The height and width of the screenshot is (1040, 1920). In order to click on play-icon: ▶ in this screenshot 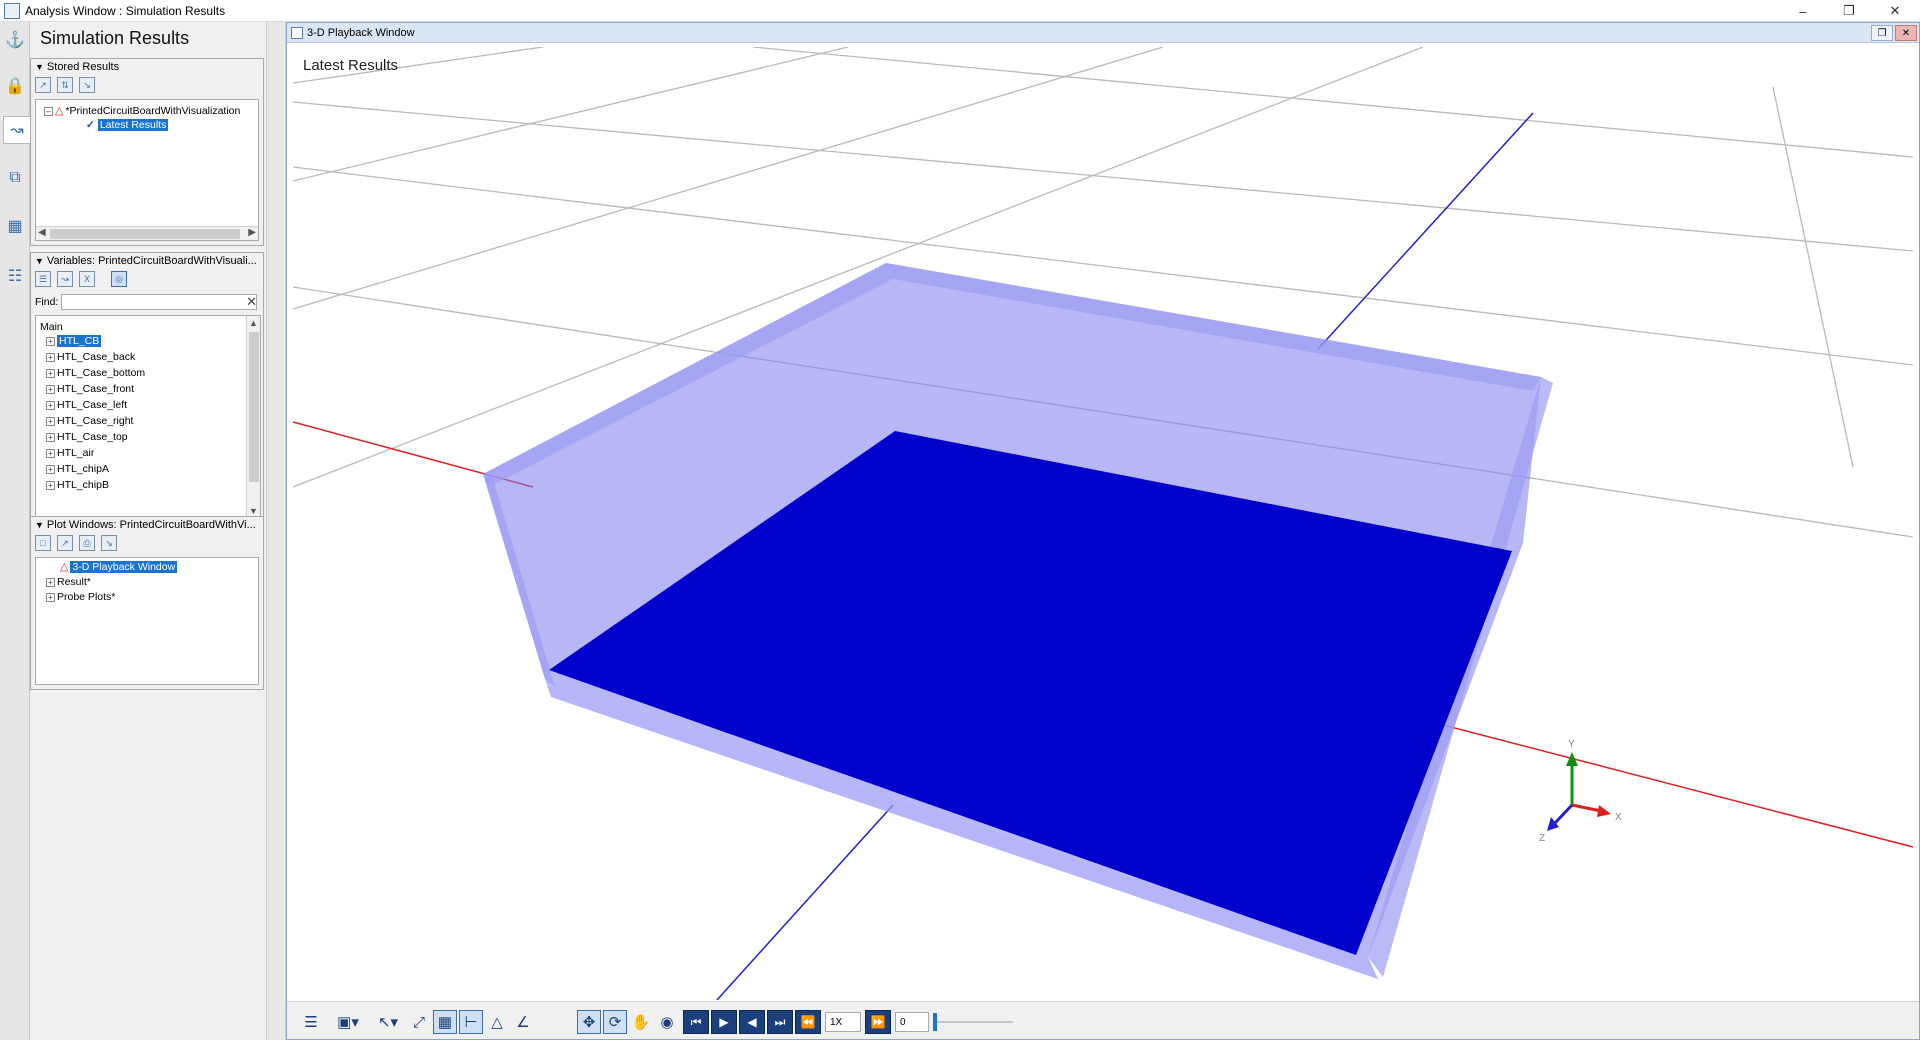, I will do `click(724, 1022)`.